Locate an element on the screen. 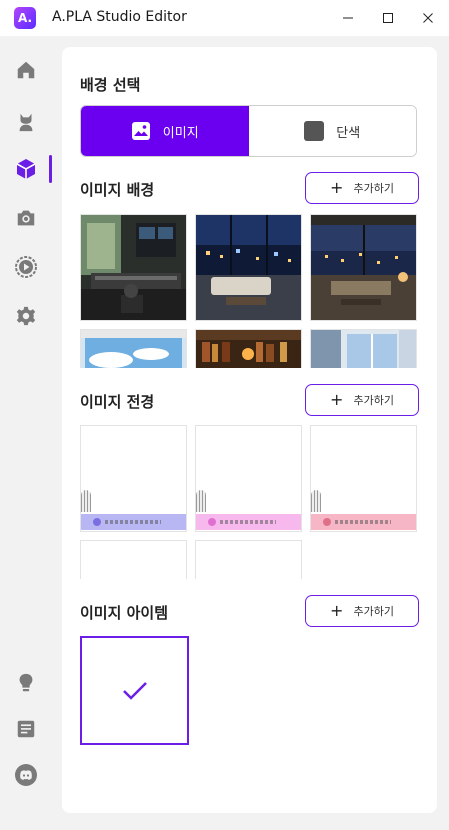 This screenshot has height=830, width=449. sidebar is located at coordinates (26, 433).